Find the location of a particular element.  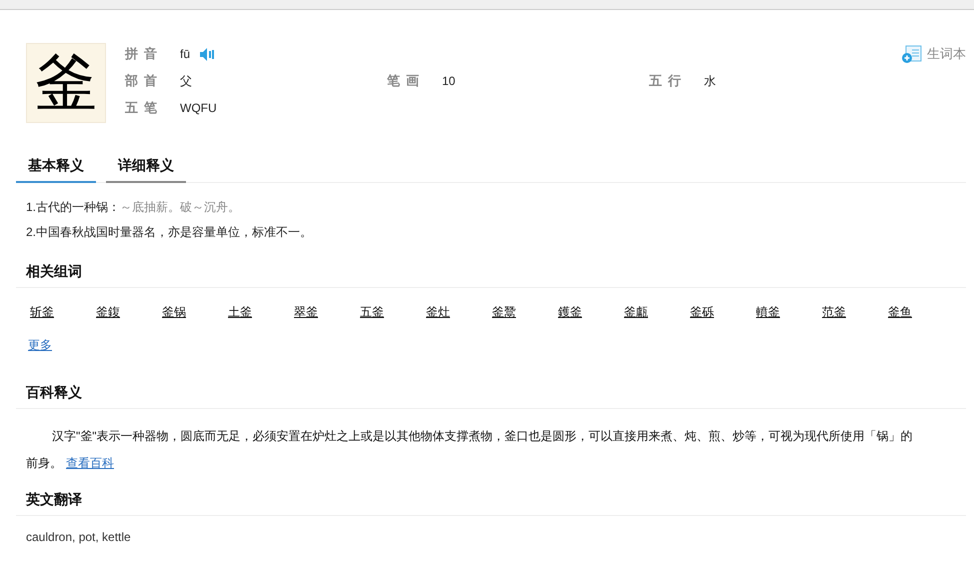

wordbook-link: 生词本 is located at coordinates (933, 54).